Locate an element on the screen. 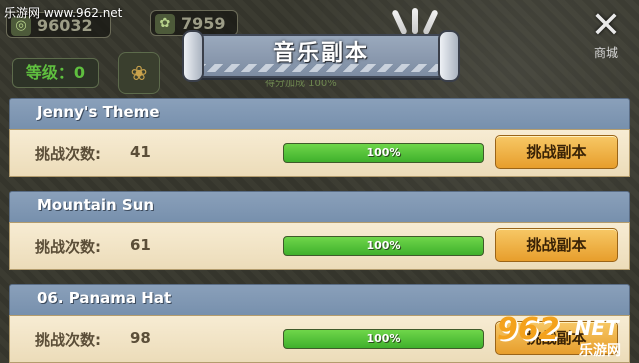  row-header: Jenny's Theme is located at coordinates (319, 113).